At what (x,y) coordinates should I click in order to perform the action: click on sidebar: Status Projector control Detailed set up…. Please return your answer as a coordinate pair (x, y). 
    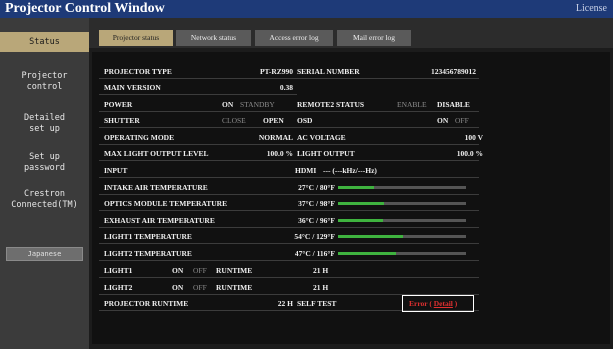
    Looking at the image, I should click on (44, 183).